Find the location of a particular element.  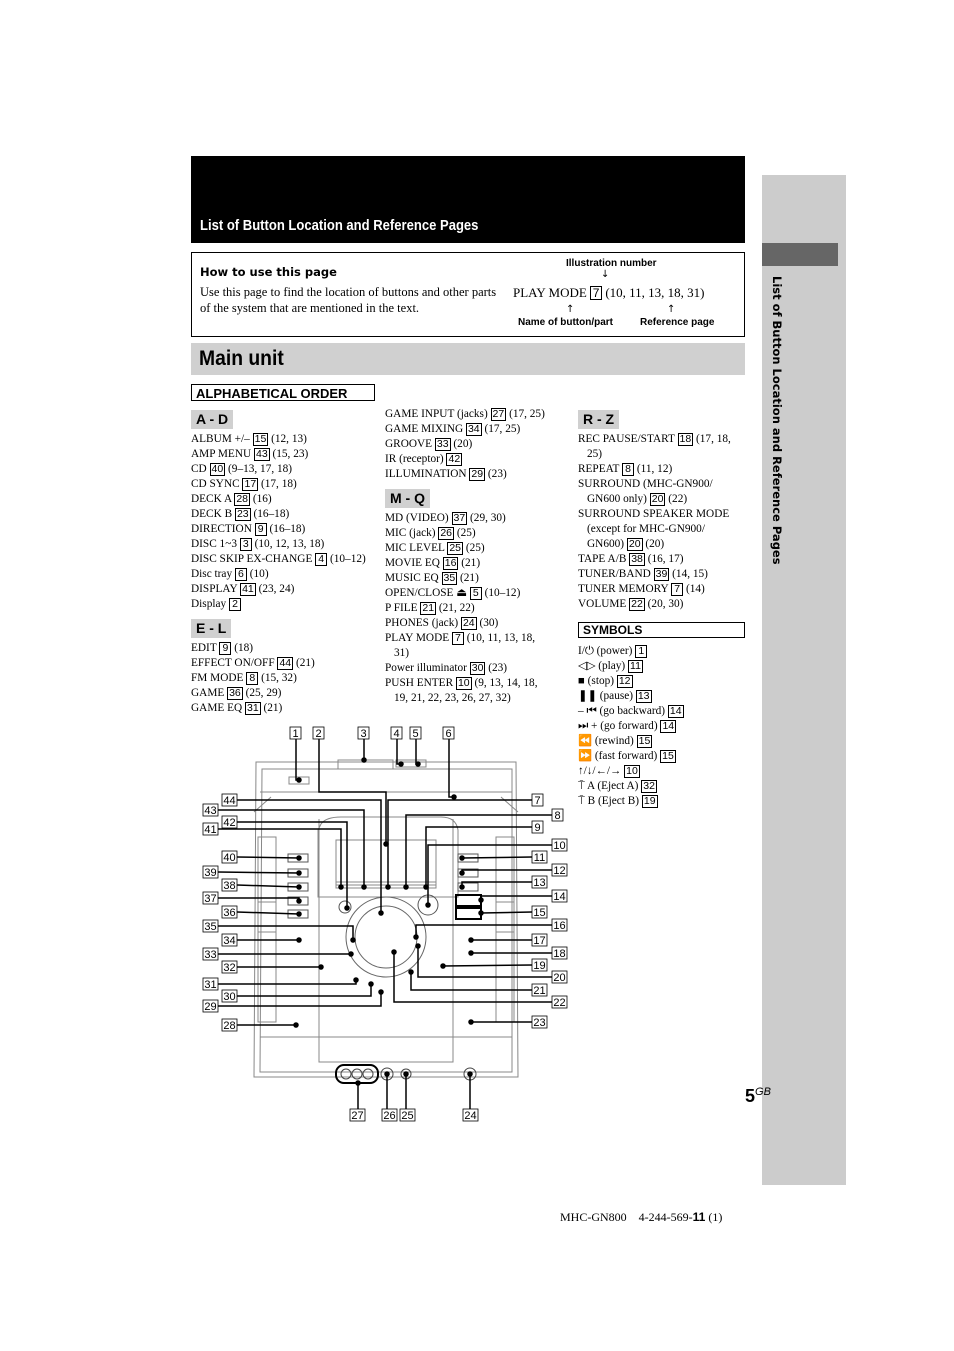

item-number: 34 is located at coordinates (473, 429).